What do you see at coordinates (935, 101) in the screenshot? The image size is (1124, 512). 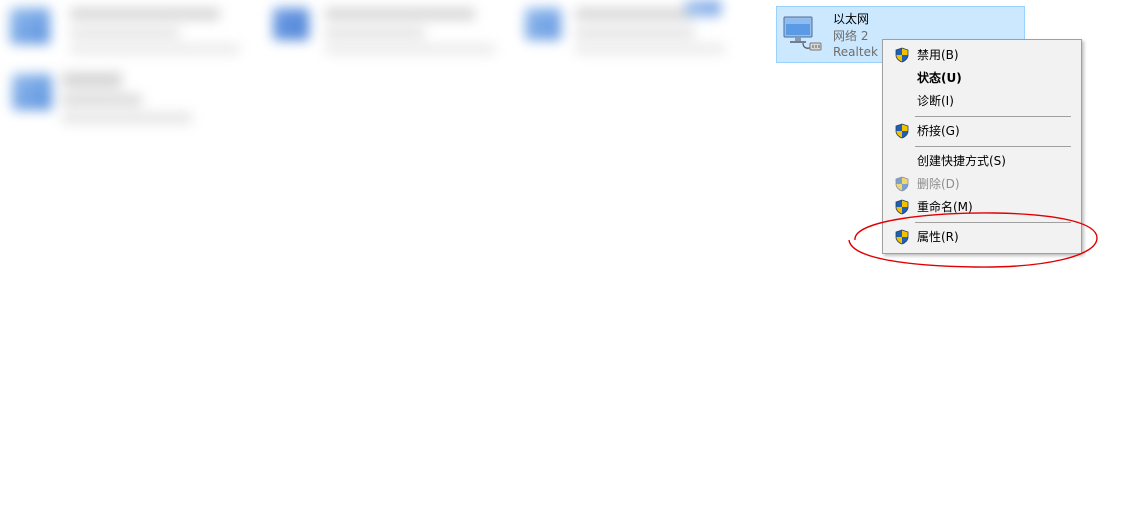 I see `menu-item-label: 诊断(I)` at bounding box center [935, 101].